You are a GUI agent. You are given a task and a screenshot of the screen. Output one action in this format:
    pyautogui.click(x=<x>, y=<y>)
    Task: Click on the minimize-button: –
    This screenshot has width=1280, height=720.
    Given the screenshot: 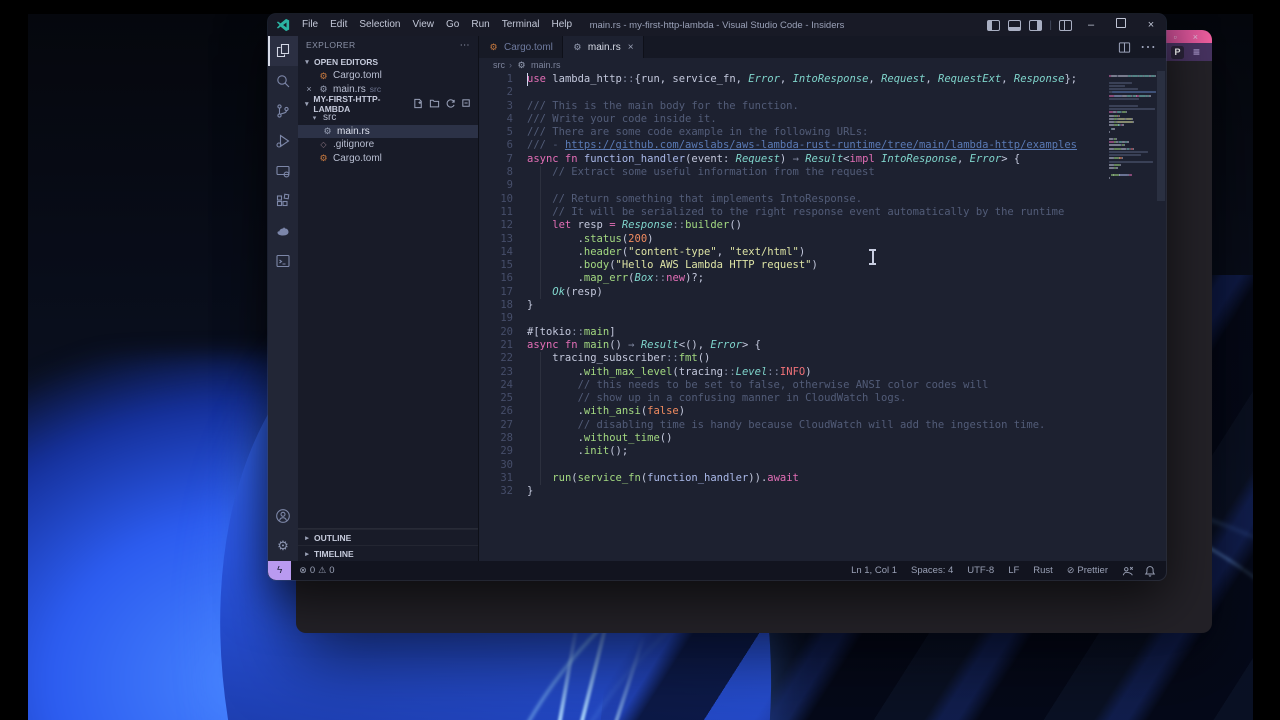 What is the action you would take?
    pyautogui.click(x=1091, y=25)
    